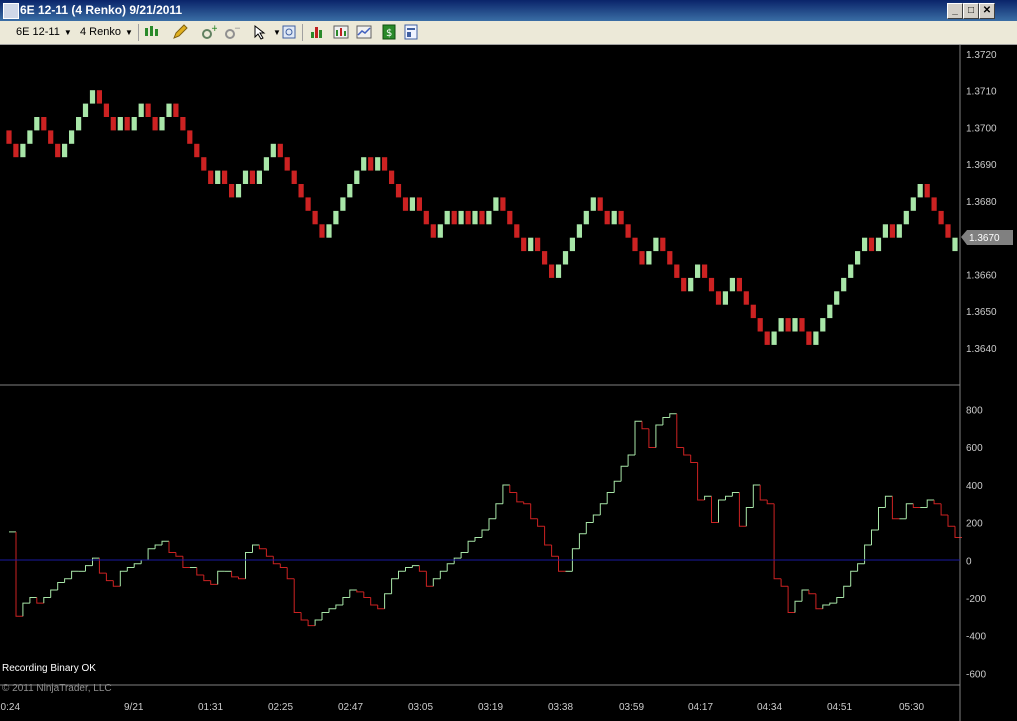 This screenshot has height=721, width=1017. What do you see at coordinates (987, 11) in the screenshot?
I see `close-button: ✕` at bounding box center [987, 11].